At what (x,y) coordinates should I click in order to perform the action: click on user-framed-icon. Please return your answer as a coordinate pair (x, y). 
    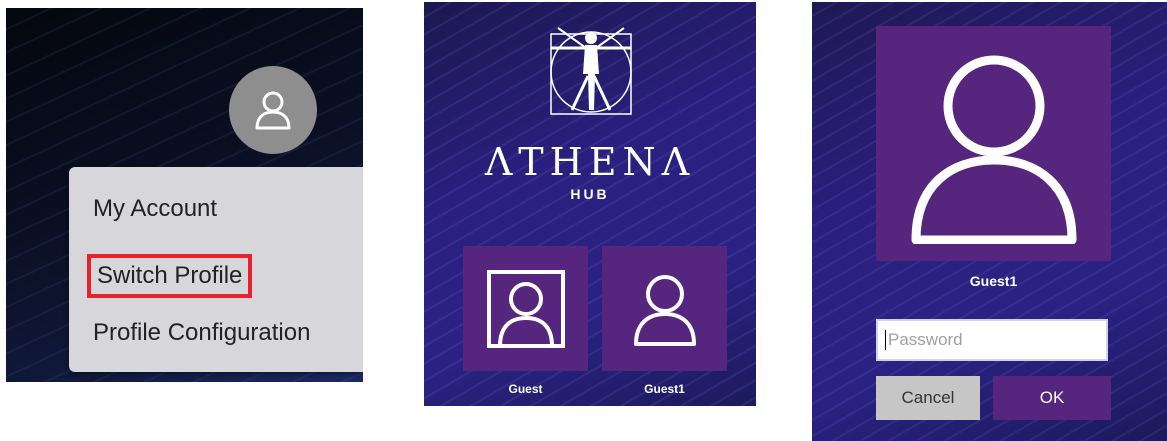
    Looking at the image, I should click on (525, 308).